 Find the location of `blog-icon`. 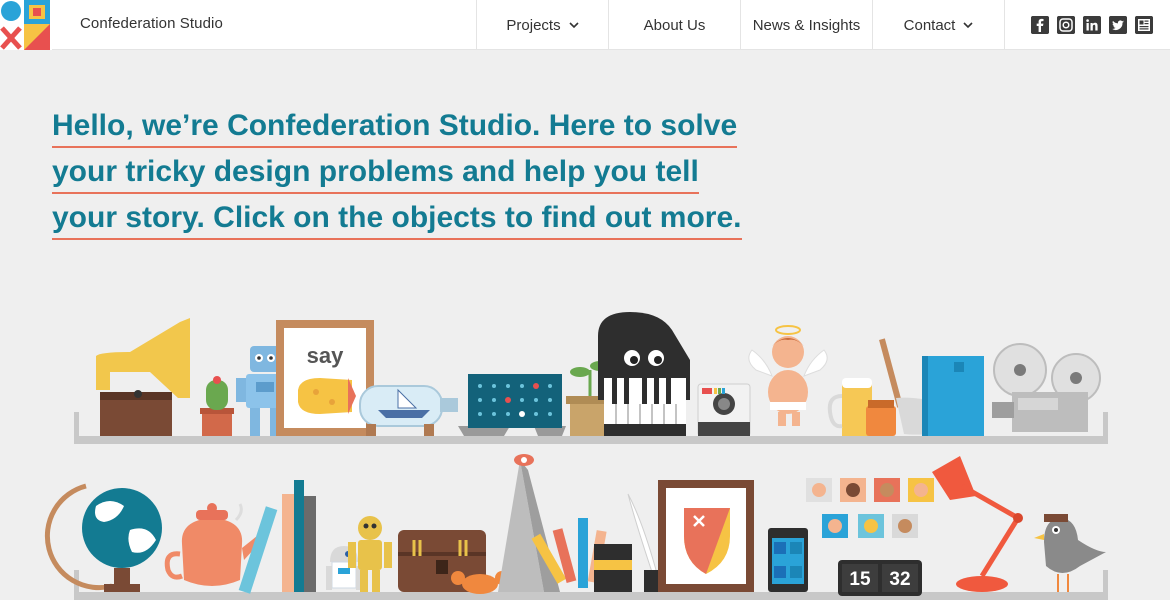

blog-icon is located at coordinates (1144, 25).